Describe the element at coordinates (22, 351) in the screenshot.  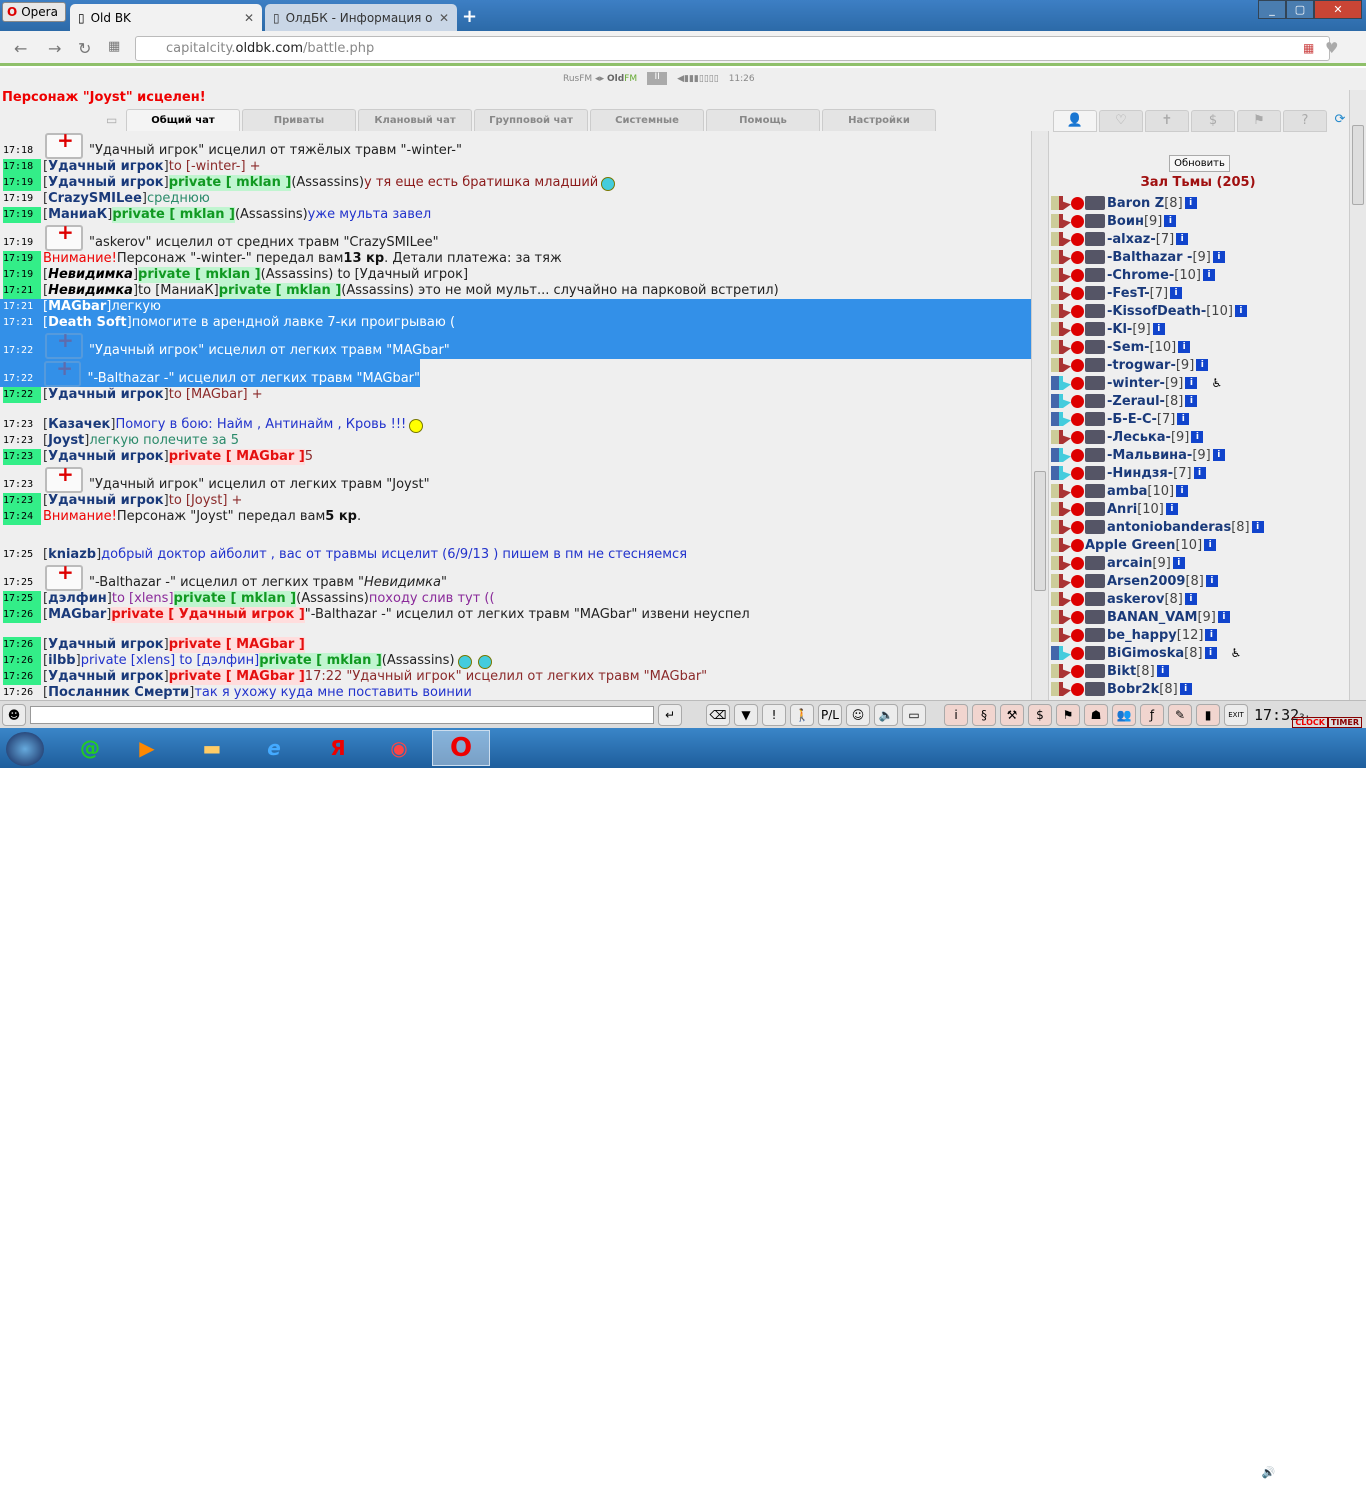
I see `message-time: 17:22` at that location.